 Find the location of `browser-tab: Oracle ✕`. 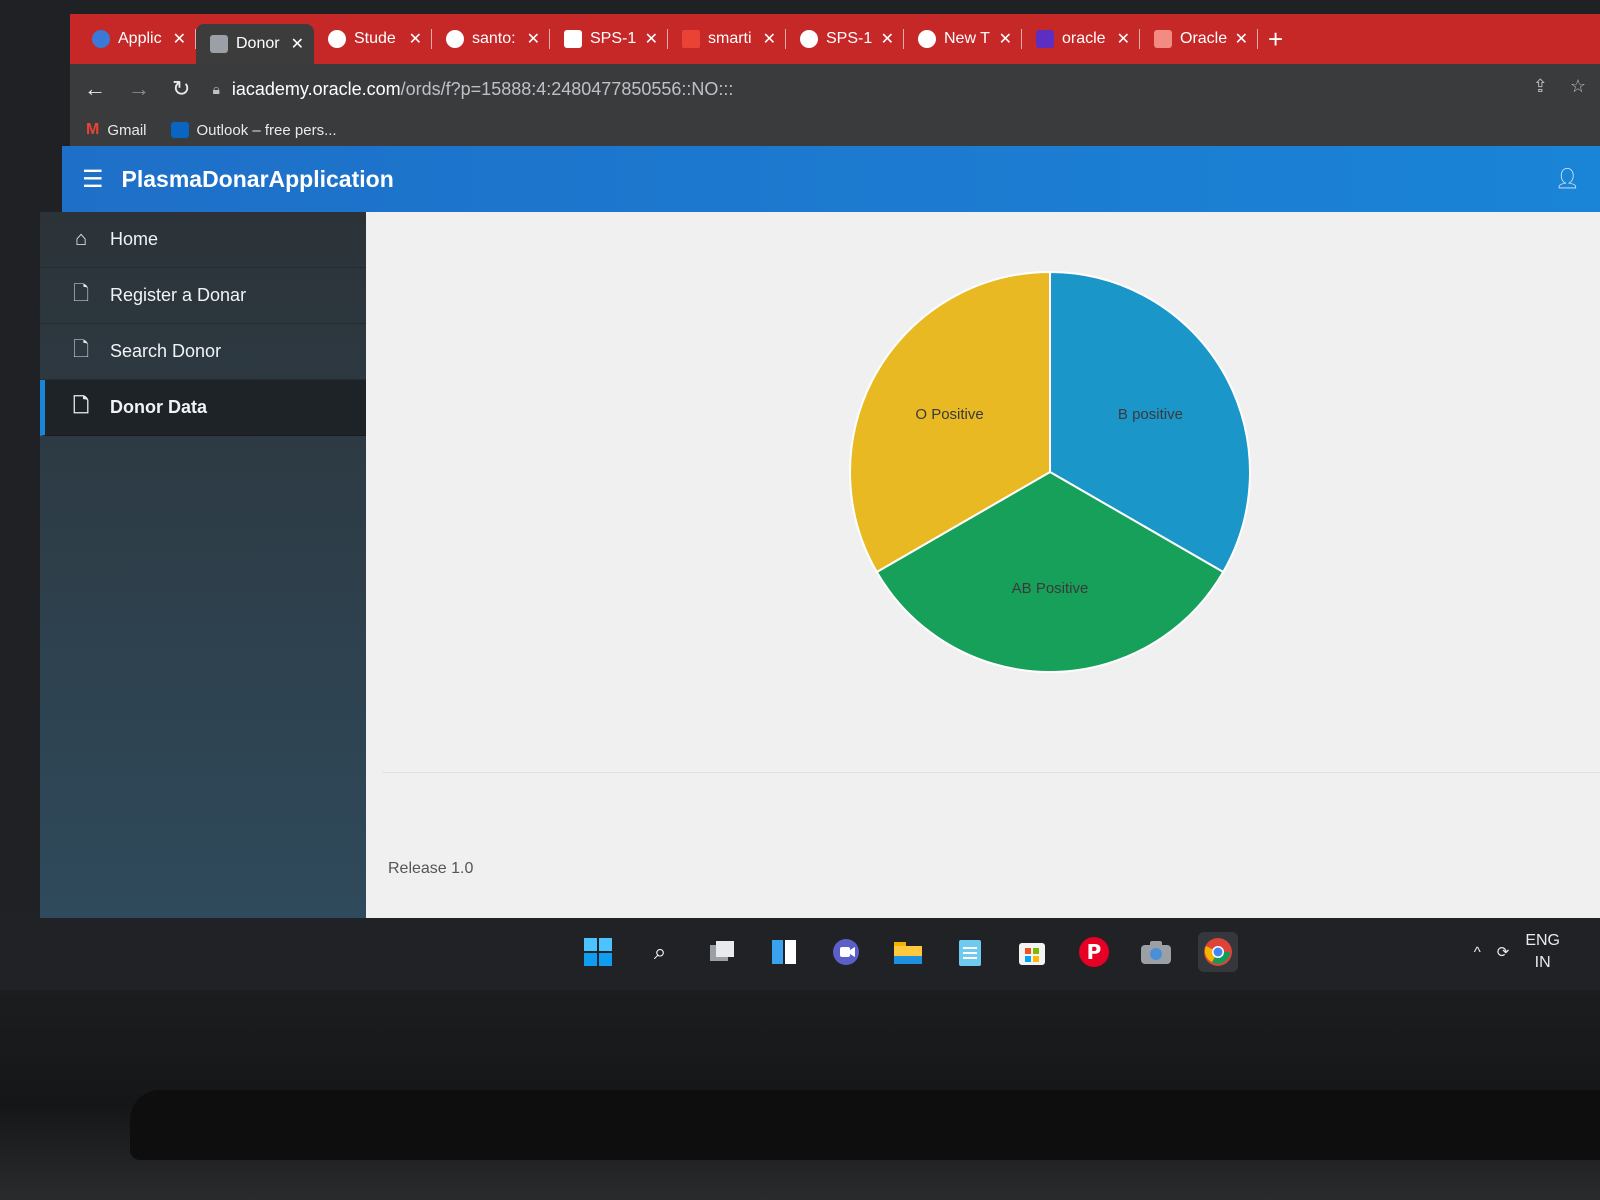

browser-tab: Oracle ✕ is located at coordinates (1199, 39).